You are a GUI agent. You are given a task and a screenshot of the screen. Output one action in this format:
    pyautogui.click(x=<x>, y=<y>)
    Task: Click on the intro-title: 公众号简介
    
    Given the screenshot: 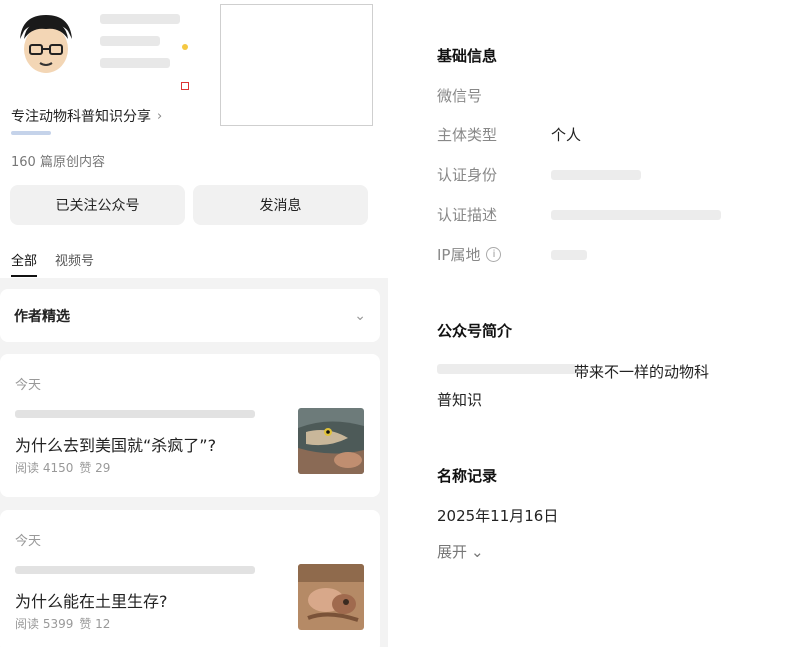 What is the action you would take?
    pyautogui.click(x=475, y=331)
    